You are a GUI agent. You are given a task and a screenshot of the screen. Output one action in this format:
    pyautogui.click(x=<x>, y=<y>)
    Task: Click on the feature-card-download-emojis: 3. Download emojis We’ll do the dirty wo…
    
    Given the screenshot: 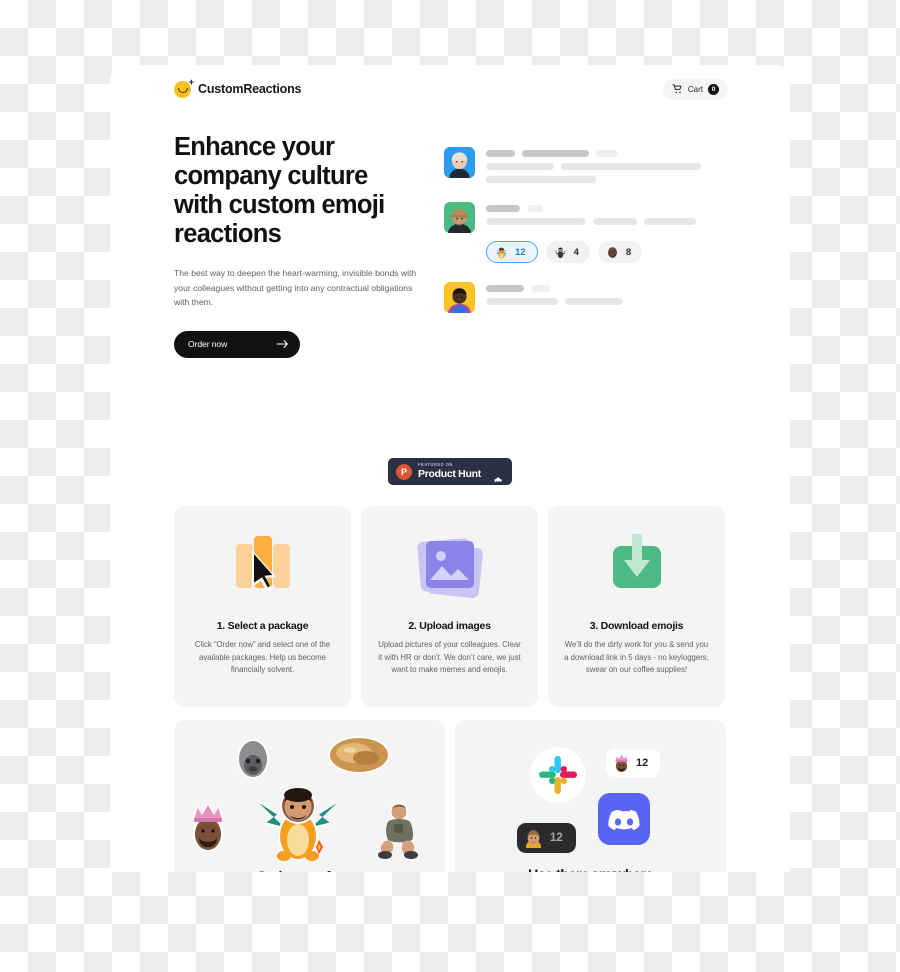 What is the action you would take?
    pyautogui.click(x=636, y=606)
    